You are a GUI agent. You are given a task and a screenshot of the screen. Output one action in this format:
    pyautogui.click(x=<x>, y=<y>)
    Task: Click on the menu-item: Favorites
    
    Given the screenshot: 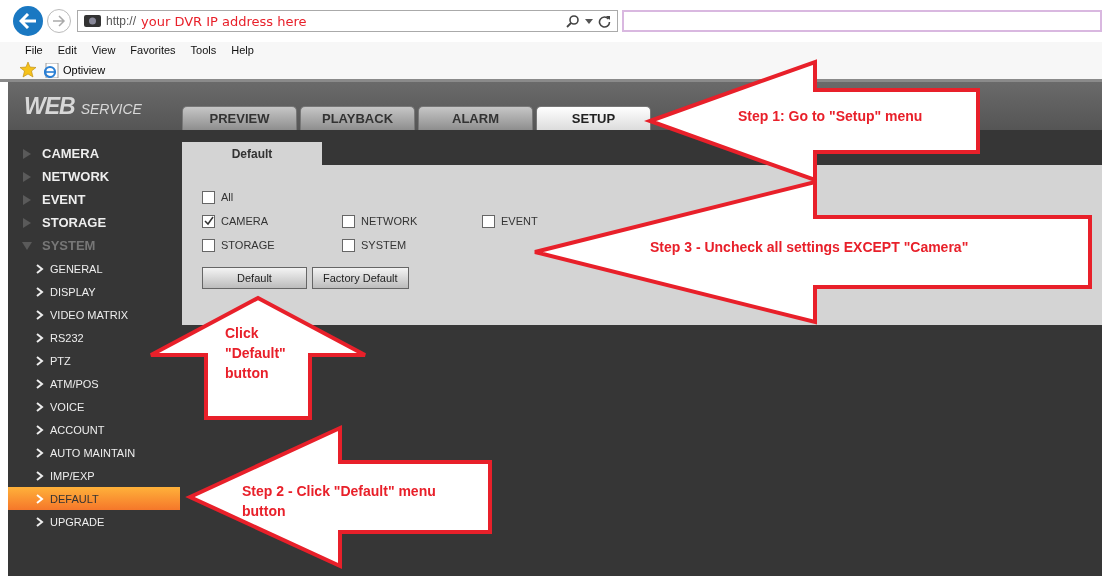 What is the action you would take?
    pyautogui.click(x=153, y=50)
    